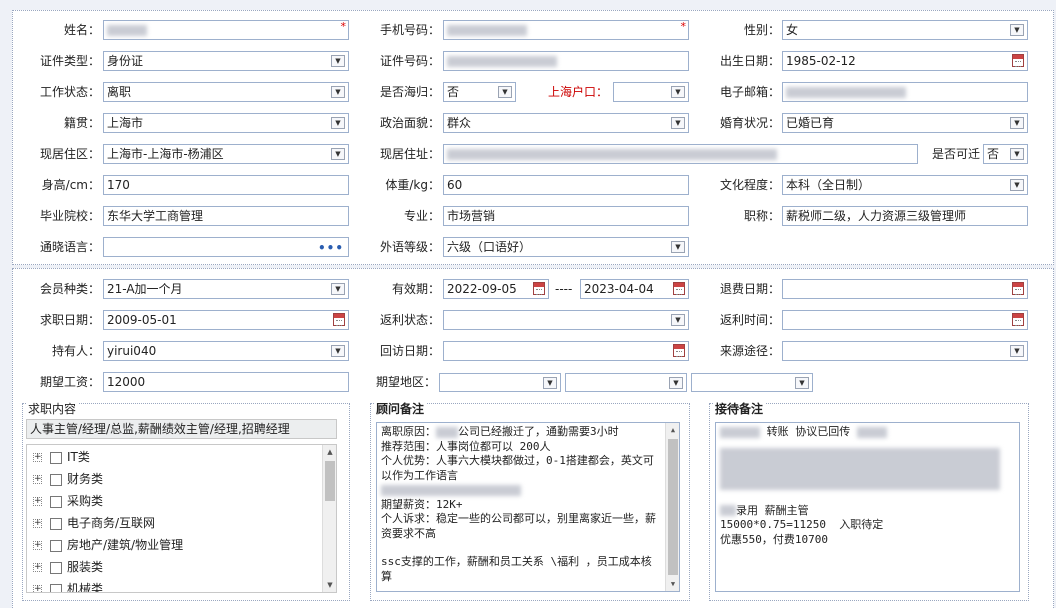 The image size is (1056, 608). Describe the element at coordinates (566, 30) in the screenshot. I see `phone-field: *` at that location.